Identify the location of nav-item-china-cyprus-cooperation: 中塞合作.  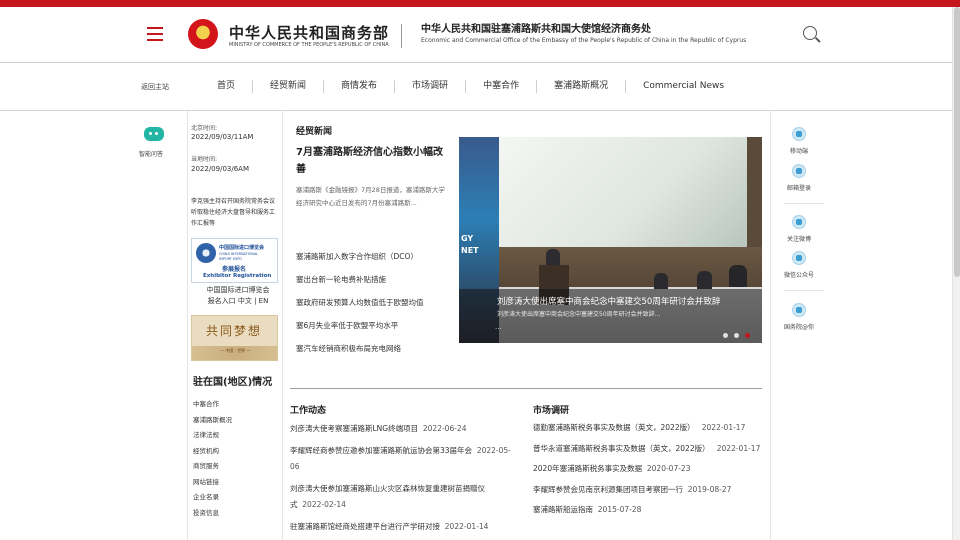
(502, 86).